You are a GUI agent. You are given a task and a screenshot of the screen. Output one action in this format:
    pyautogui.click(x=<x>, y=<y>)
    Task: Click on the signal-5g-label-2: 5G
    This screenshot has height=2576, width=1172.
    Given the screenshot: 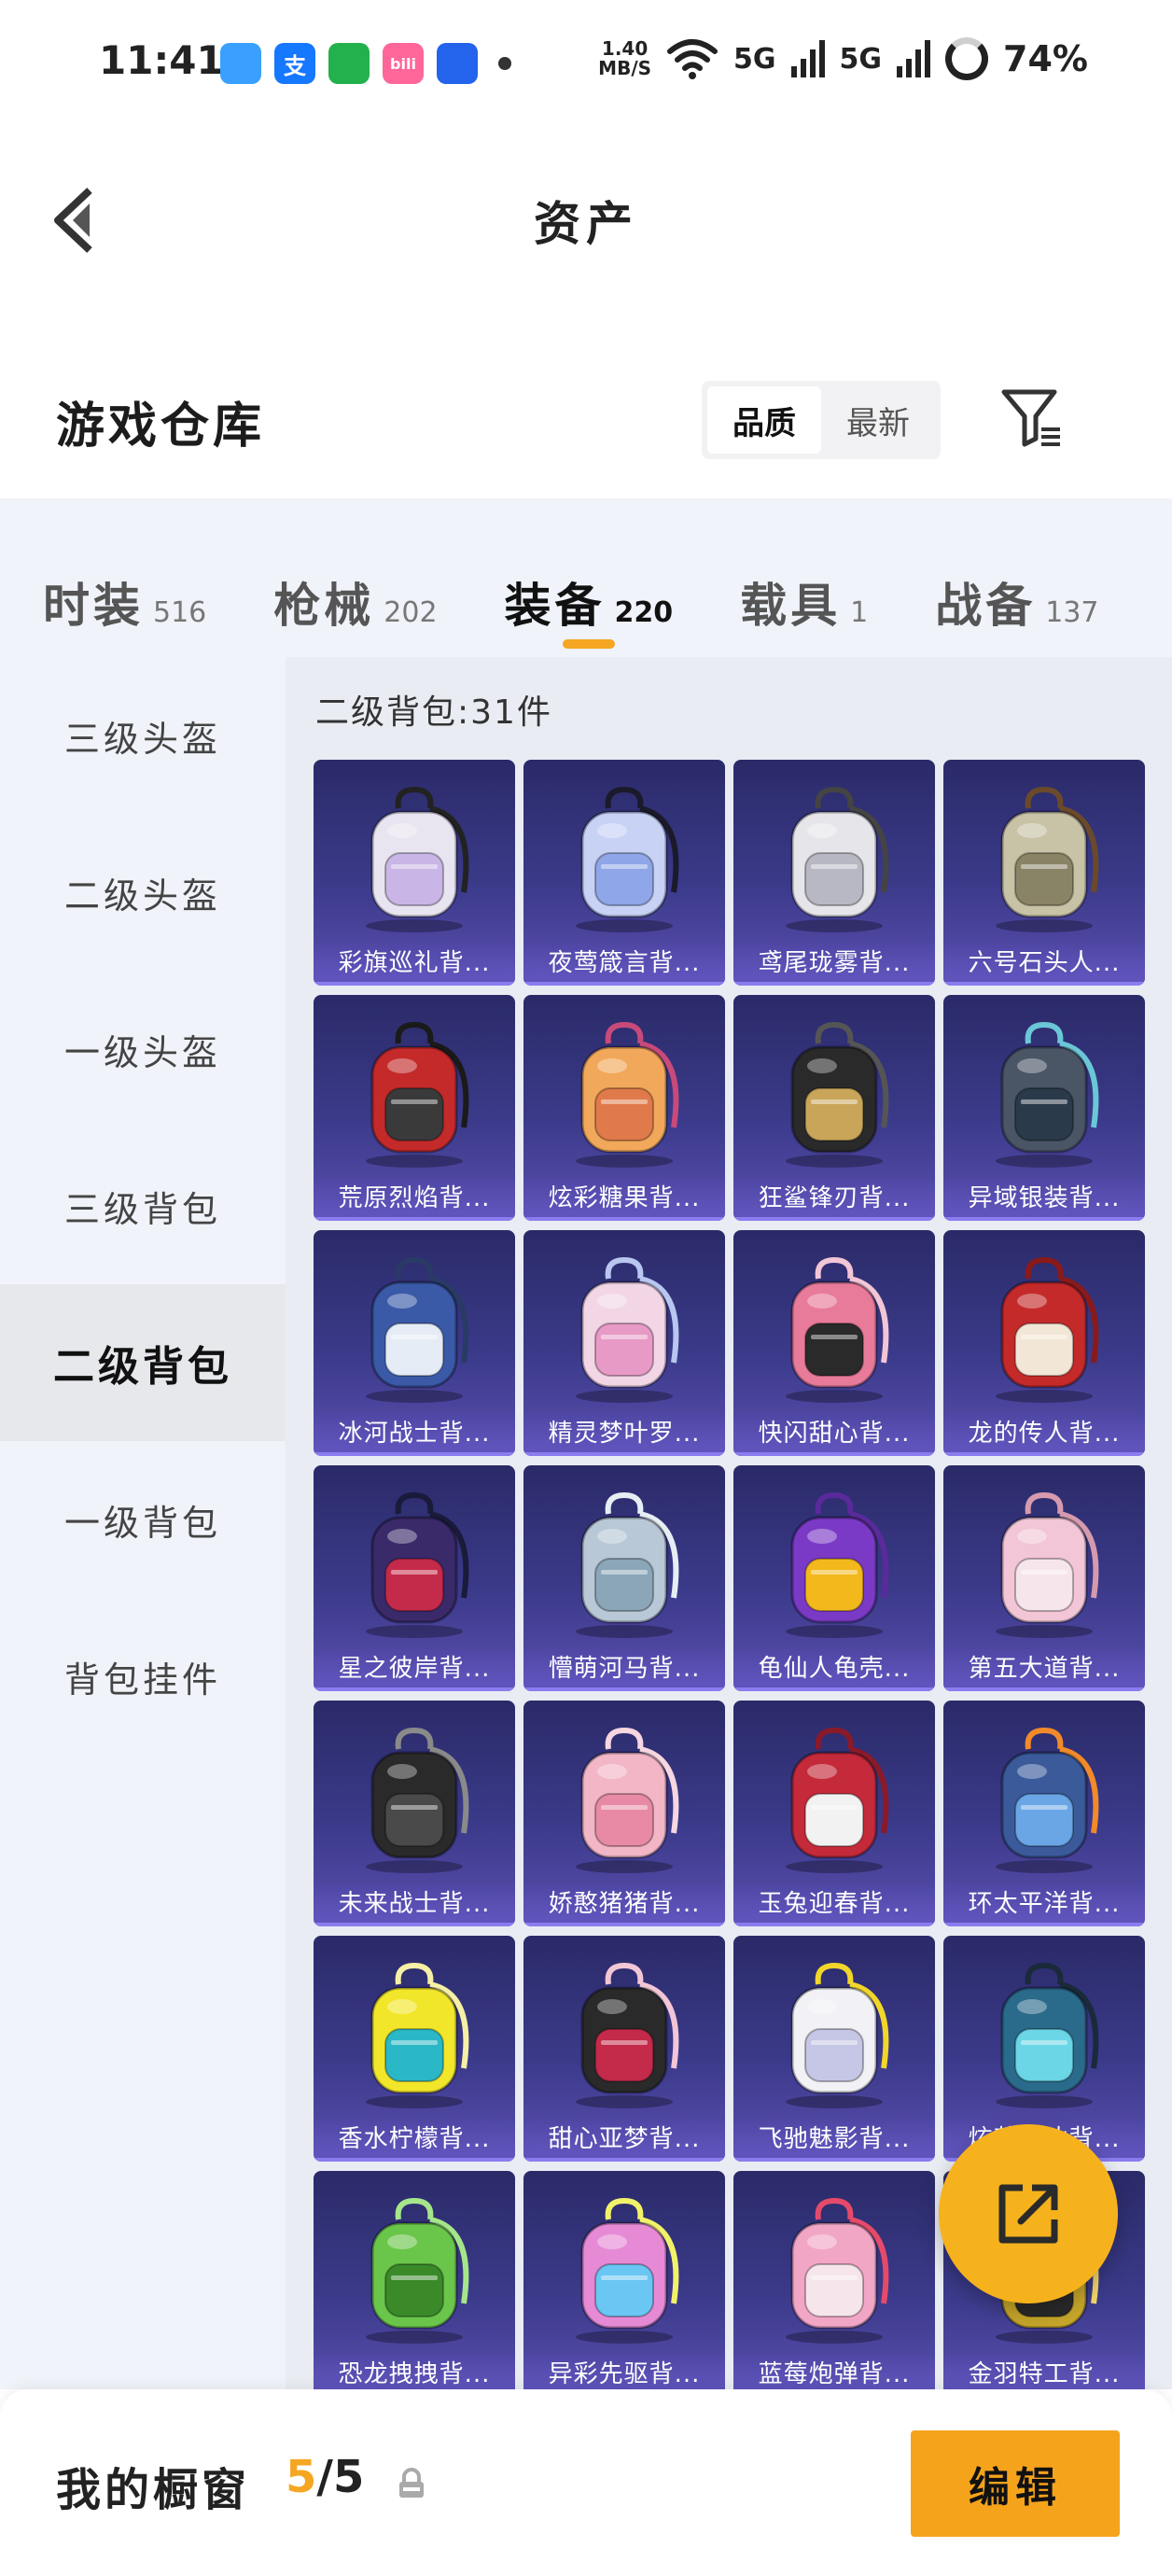 What is the action you would take?
    pyautogui.click(x=861, y=59)
    